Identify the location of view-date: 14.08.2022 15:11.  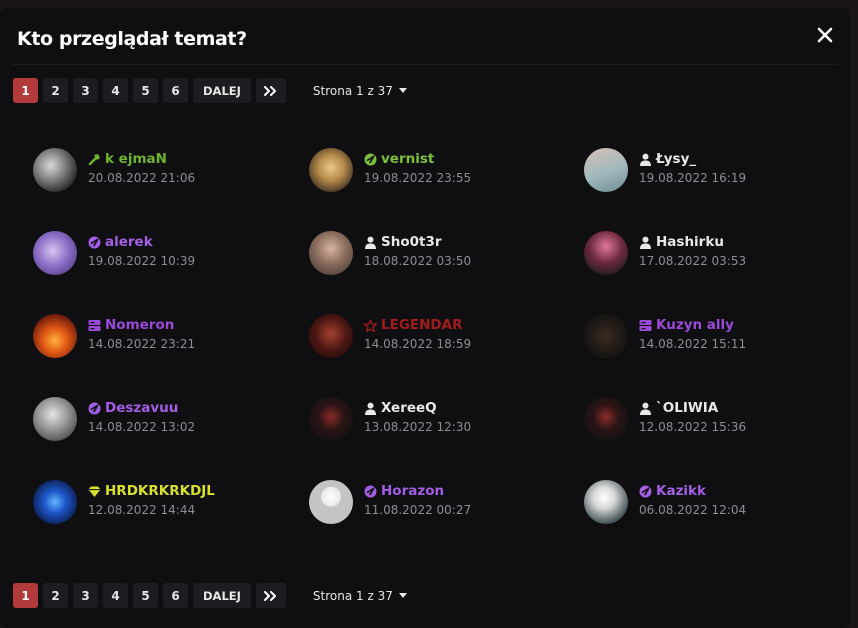
(693, 344).